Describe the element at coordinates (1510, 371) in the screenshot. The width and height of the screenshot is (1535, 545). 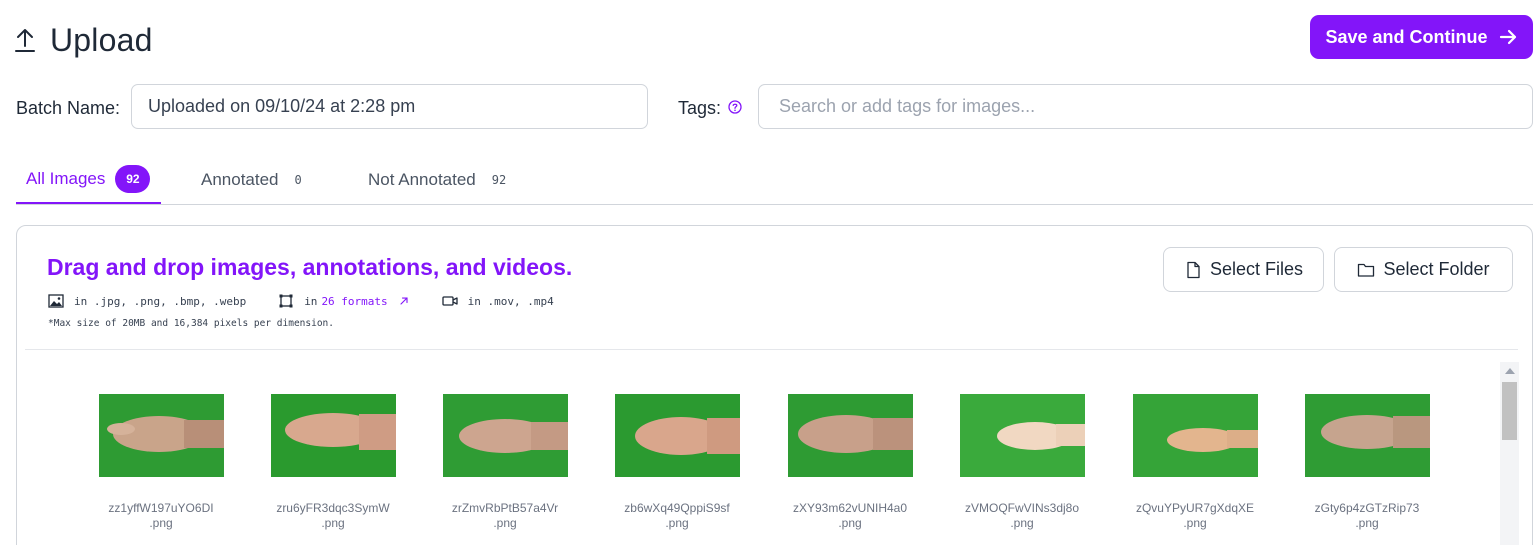
I see `scroll-up-arrow-icon` at that location.